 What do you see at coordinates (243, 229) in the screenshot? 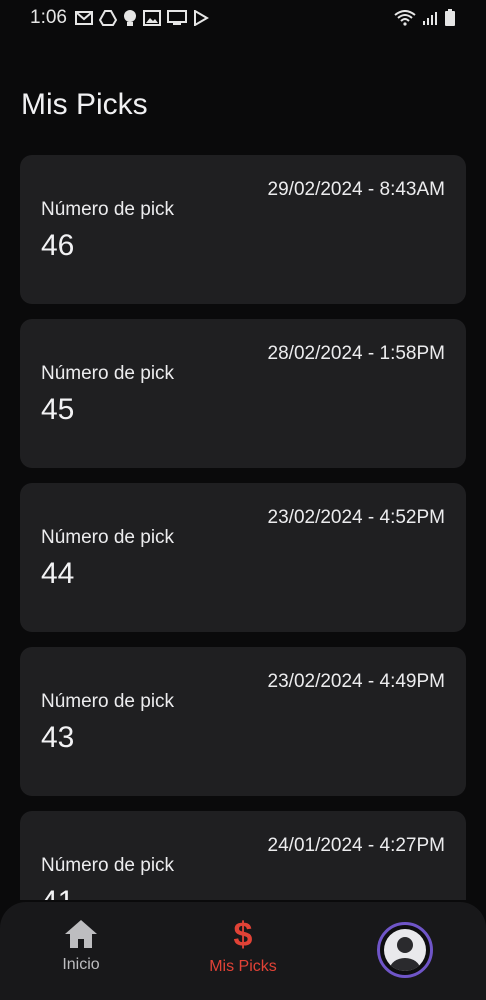
I see `pick-card: 29/02/2024 - 8:43AM Número de pick 46` at bounding box center [243, 229].